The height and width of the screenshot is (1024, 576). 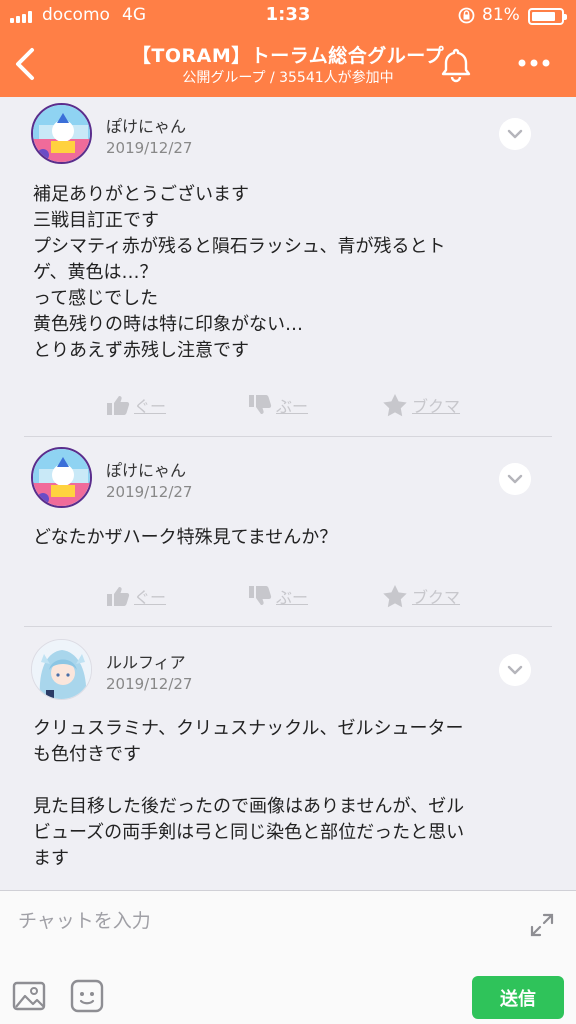 What do you see at coordinates (258, 921) in the screenshot?
I see `chat-input` at bounding box center [258, 921].